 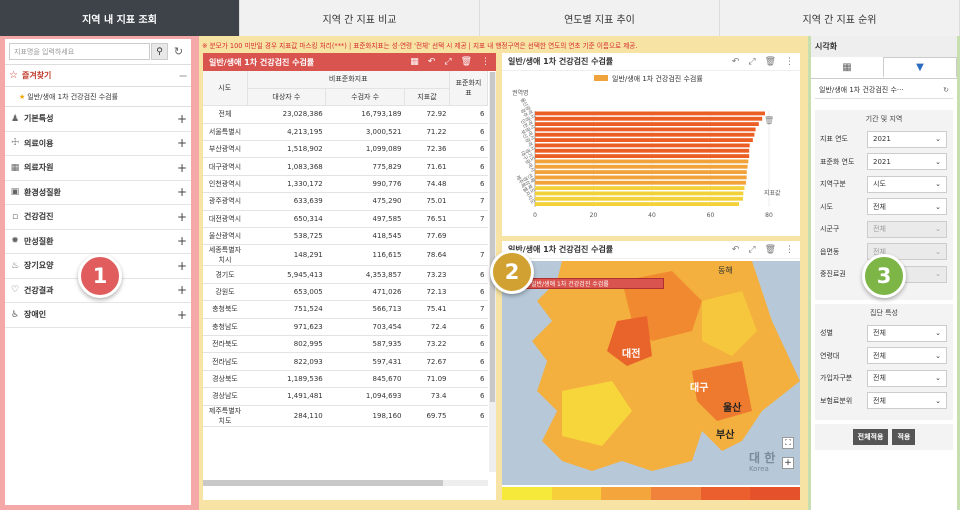 What do you see at coordinates (98, 168) in the screenshot?
I see `category-medical-resource: ▦ 의료자원 +` at bounding box center [98, 168].